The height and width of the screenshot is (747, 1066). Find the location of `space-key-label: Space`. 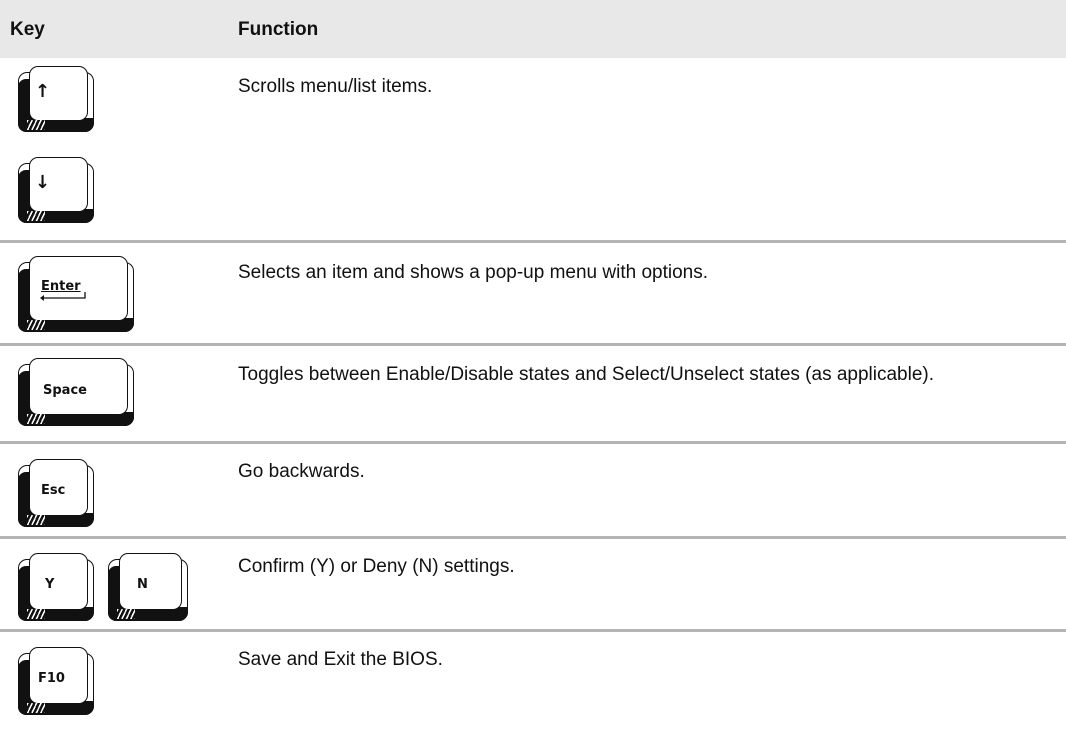

space-key-label: Space is located at coordinates (65, 390).